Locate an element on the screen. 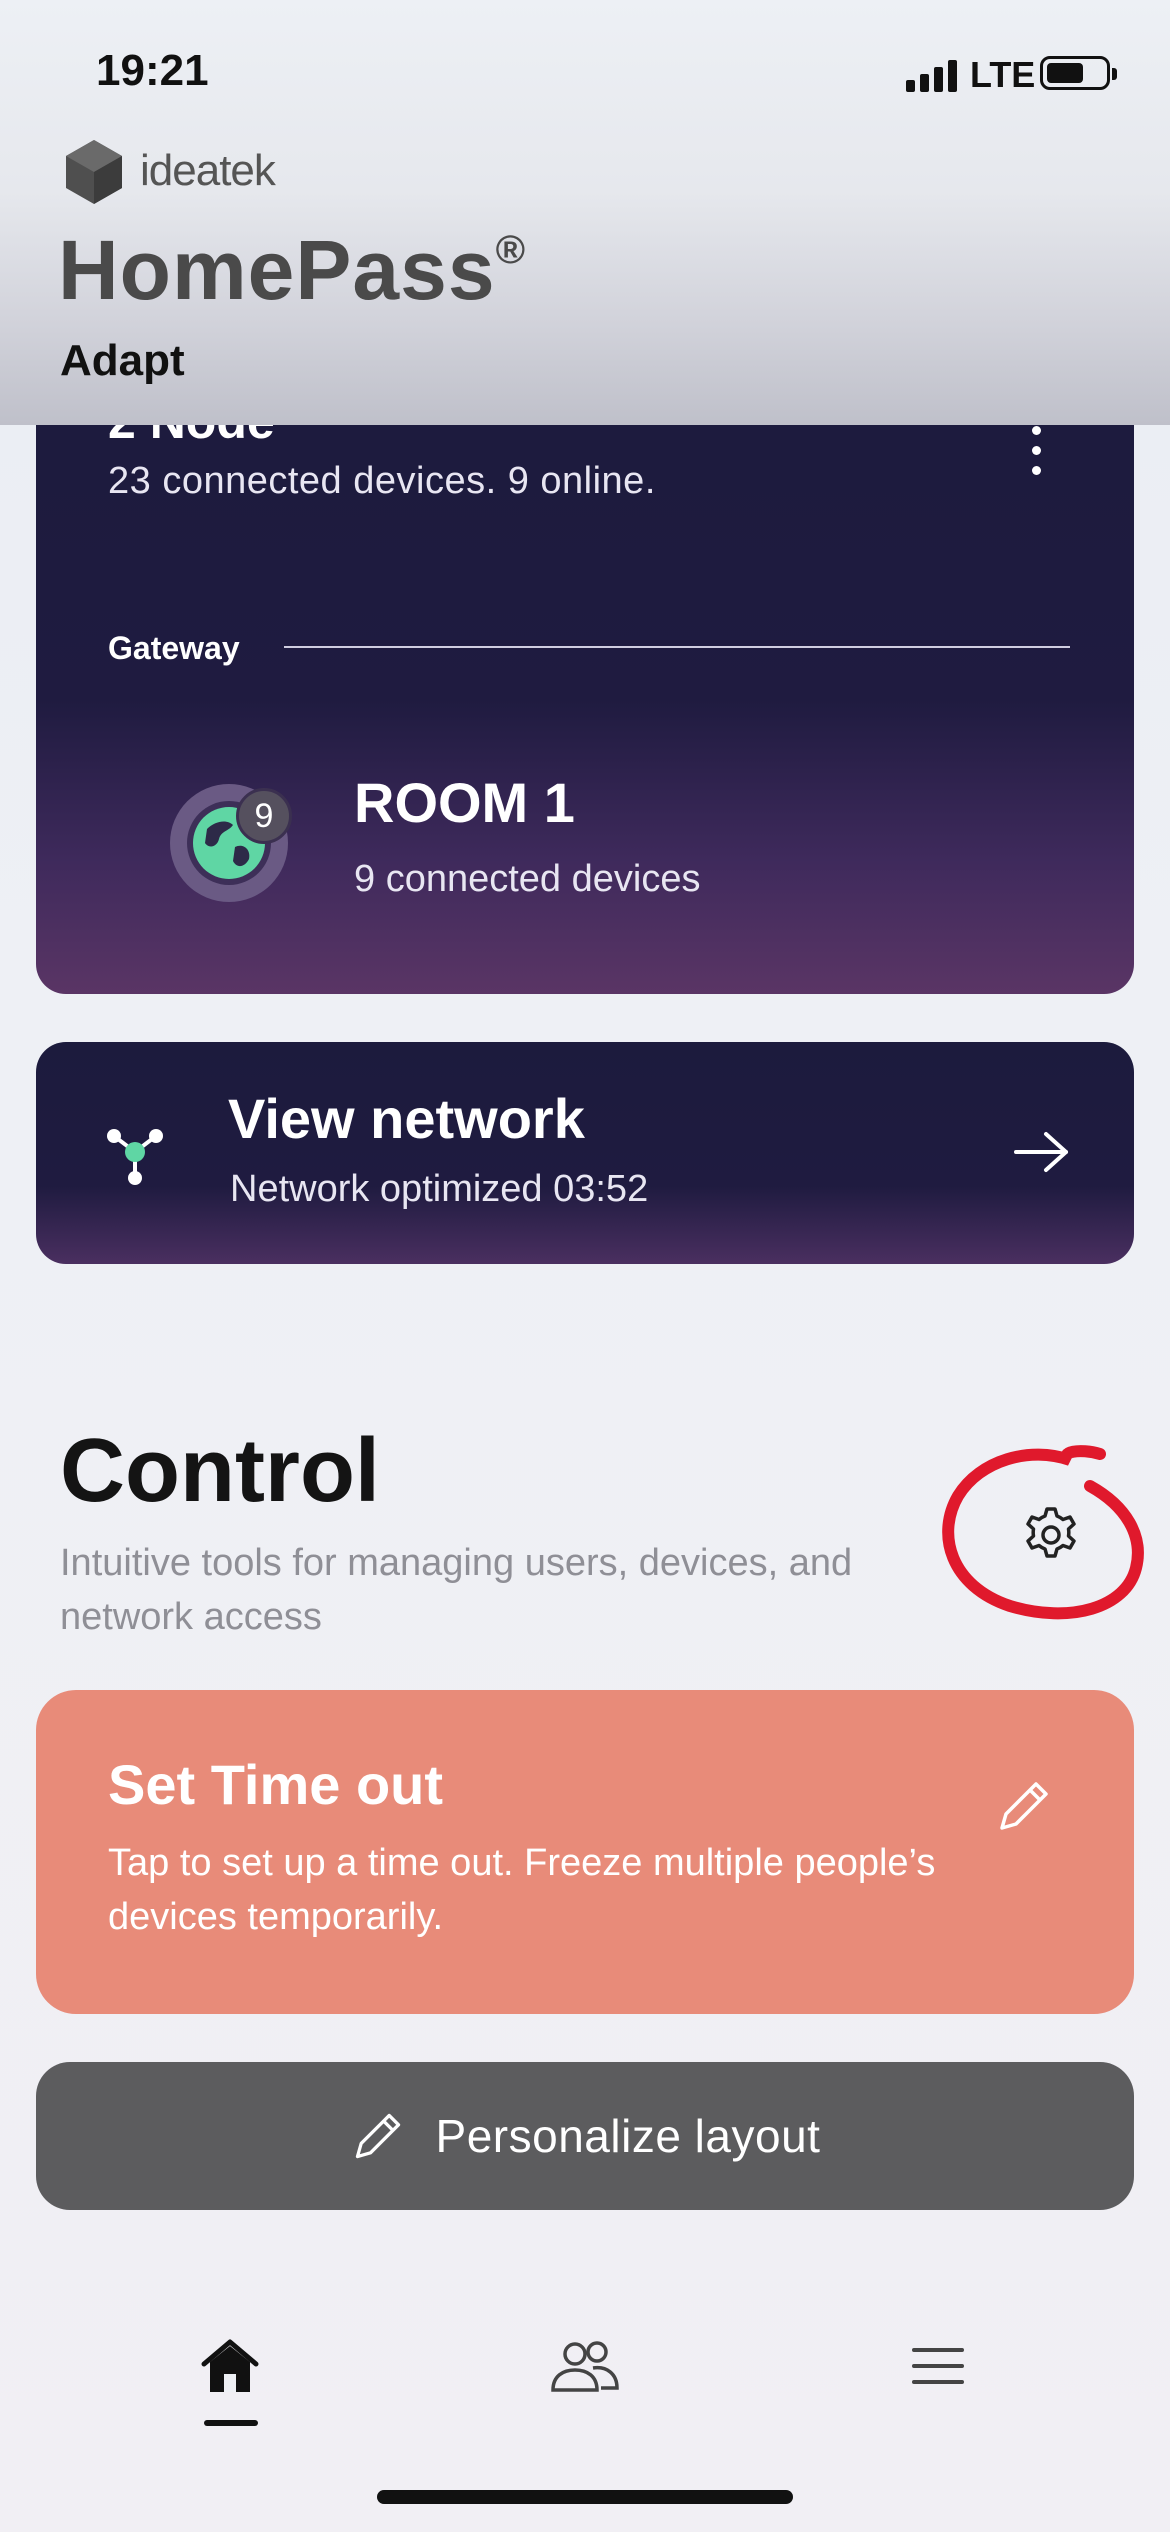  gateway-label: Gateway is located at coordinates (174, 648).